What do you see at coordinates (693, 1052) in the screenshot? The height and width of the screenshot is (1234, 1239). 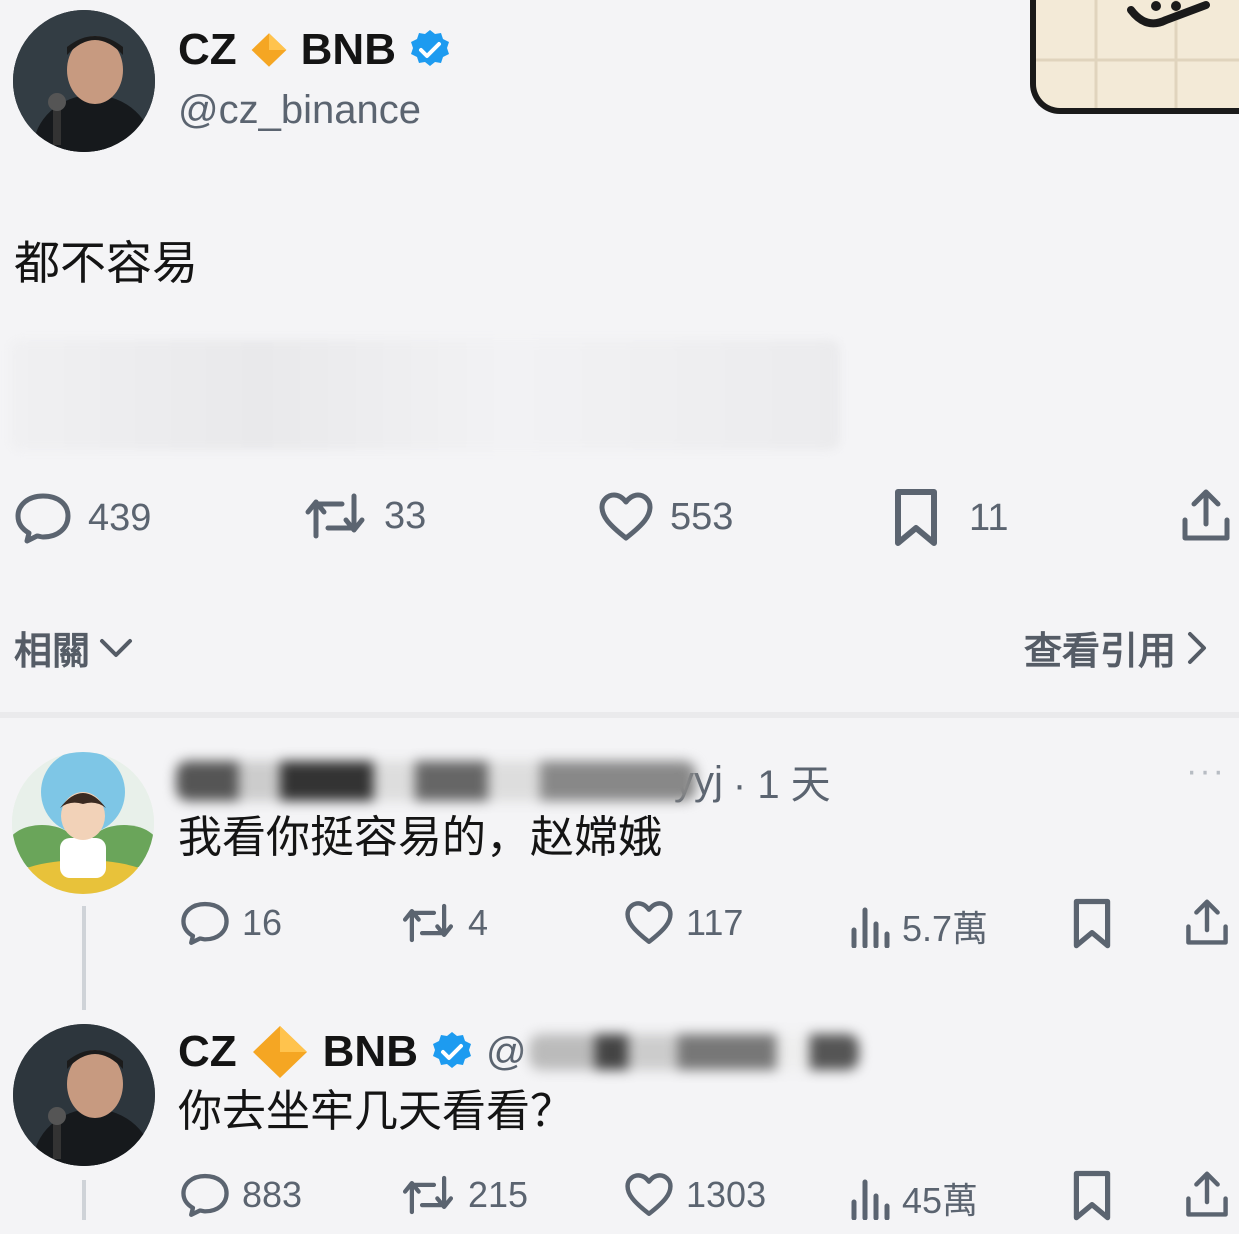 I see `blurred-handle` at bounding box center [693, 1052].